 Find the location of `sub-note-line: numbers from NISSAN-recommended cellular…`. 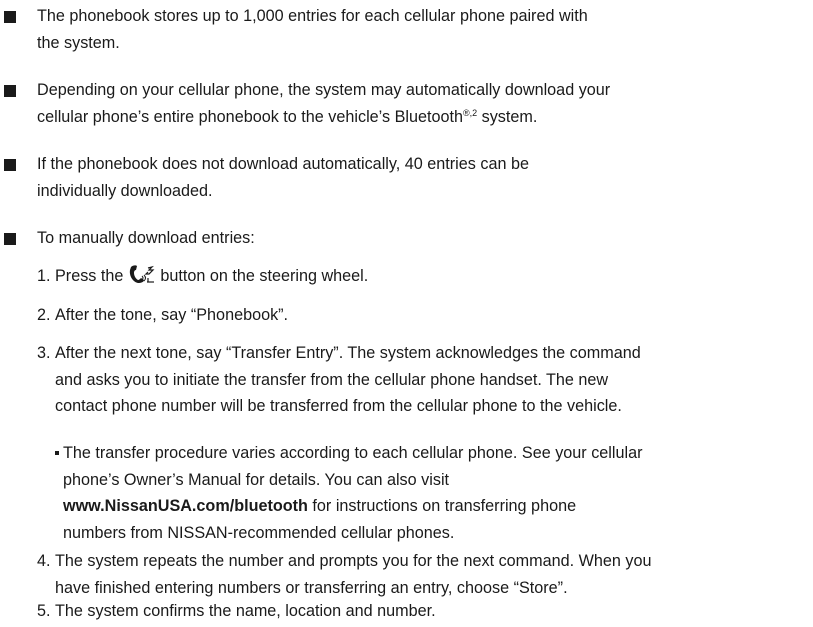

sub-note-line: numbers from NISSAN-recommended cellular… is located at coordinates (259, 532).